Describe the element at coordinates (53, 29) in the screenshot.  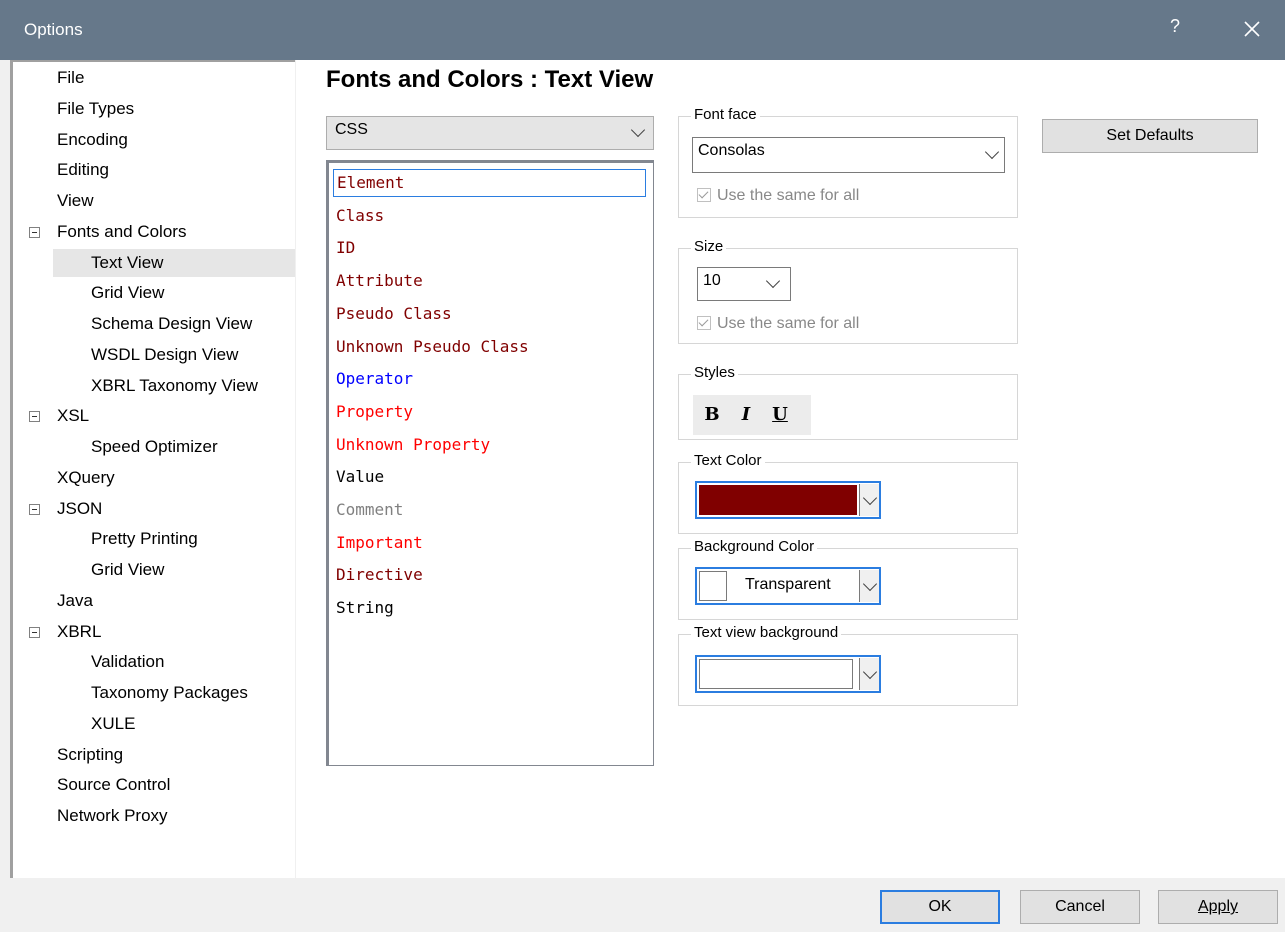
I see `window-title: Options` at that location.